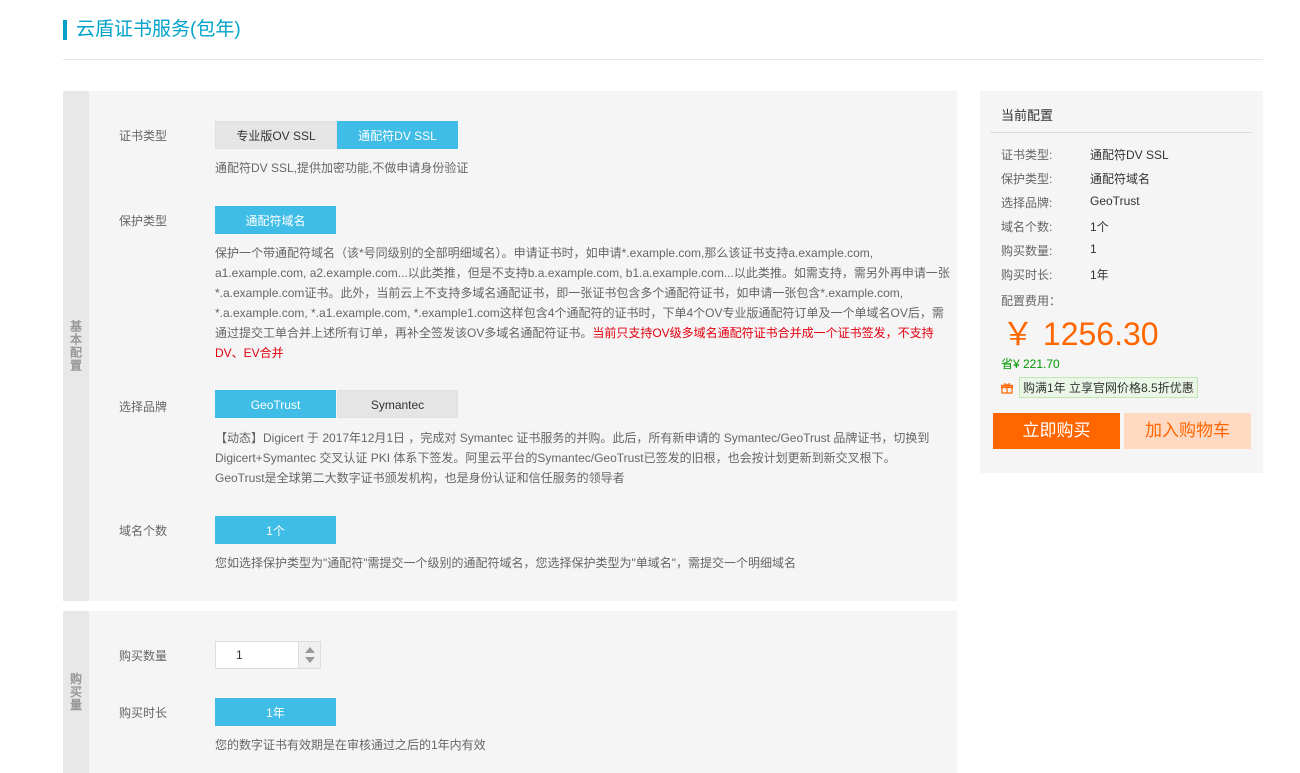  What do you see at coordinates (1027, 179) in the screenshot?
I see `summary-key-protect-type: 保护类型:` at bounding box center [1027, 179].